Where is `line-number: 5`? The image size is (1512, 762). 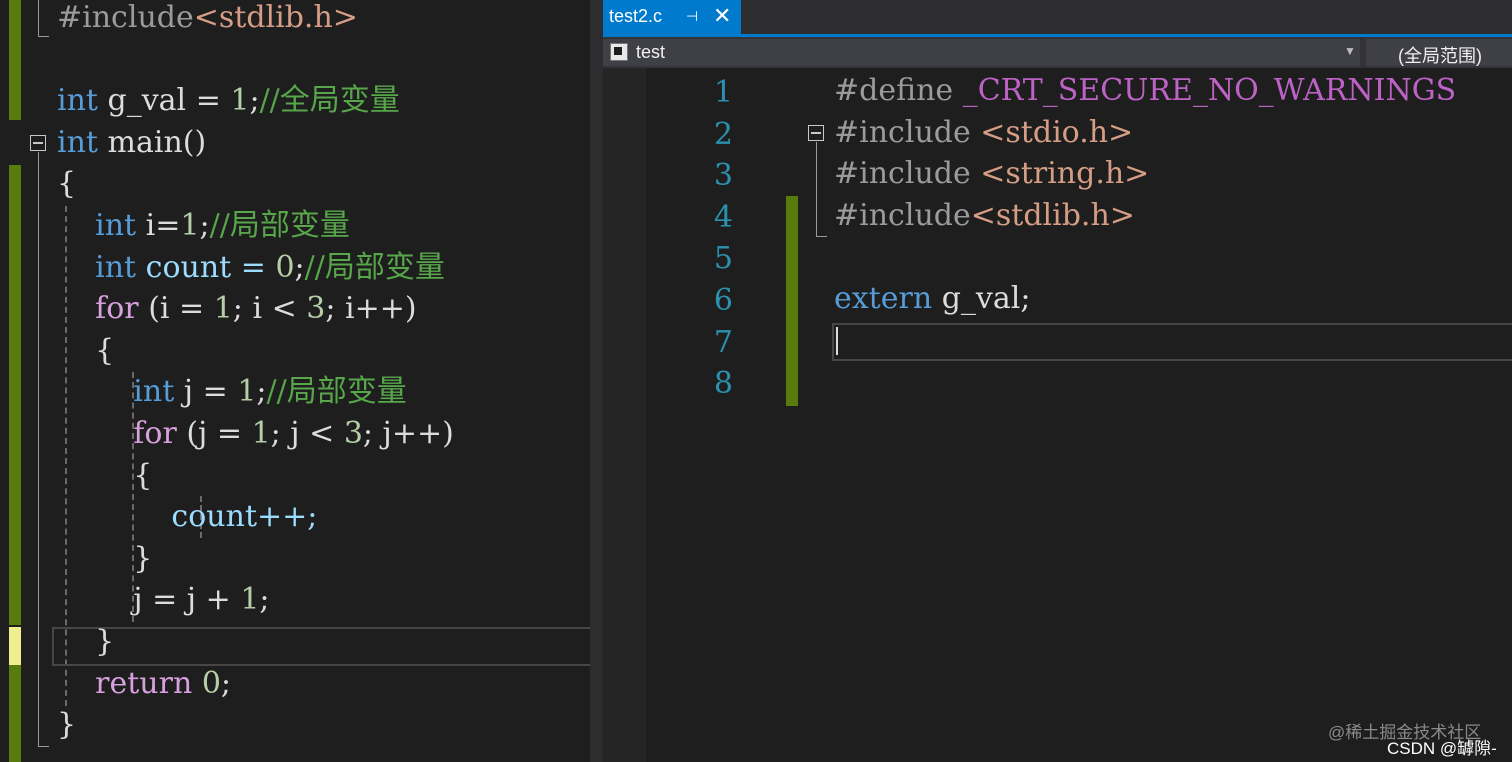 line-number: 5 is located at coordinates (723, 259).